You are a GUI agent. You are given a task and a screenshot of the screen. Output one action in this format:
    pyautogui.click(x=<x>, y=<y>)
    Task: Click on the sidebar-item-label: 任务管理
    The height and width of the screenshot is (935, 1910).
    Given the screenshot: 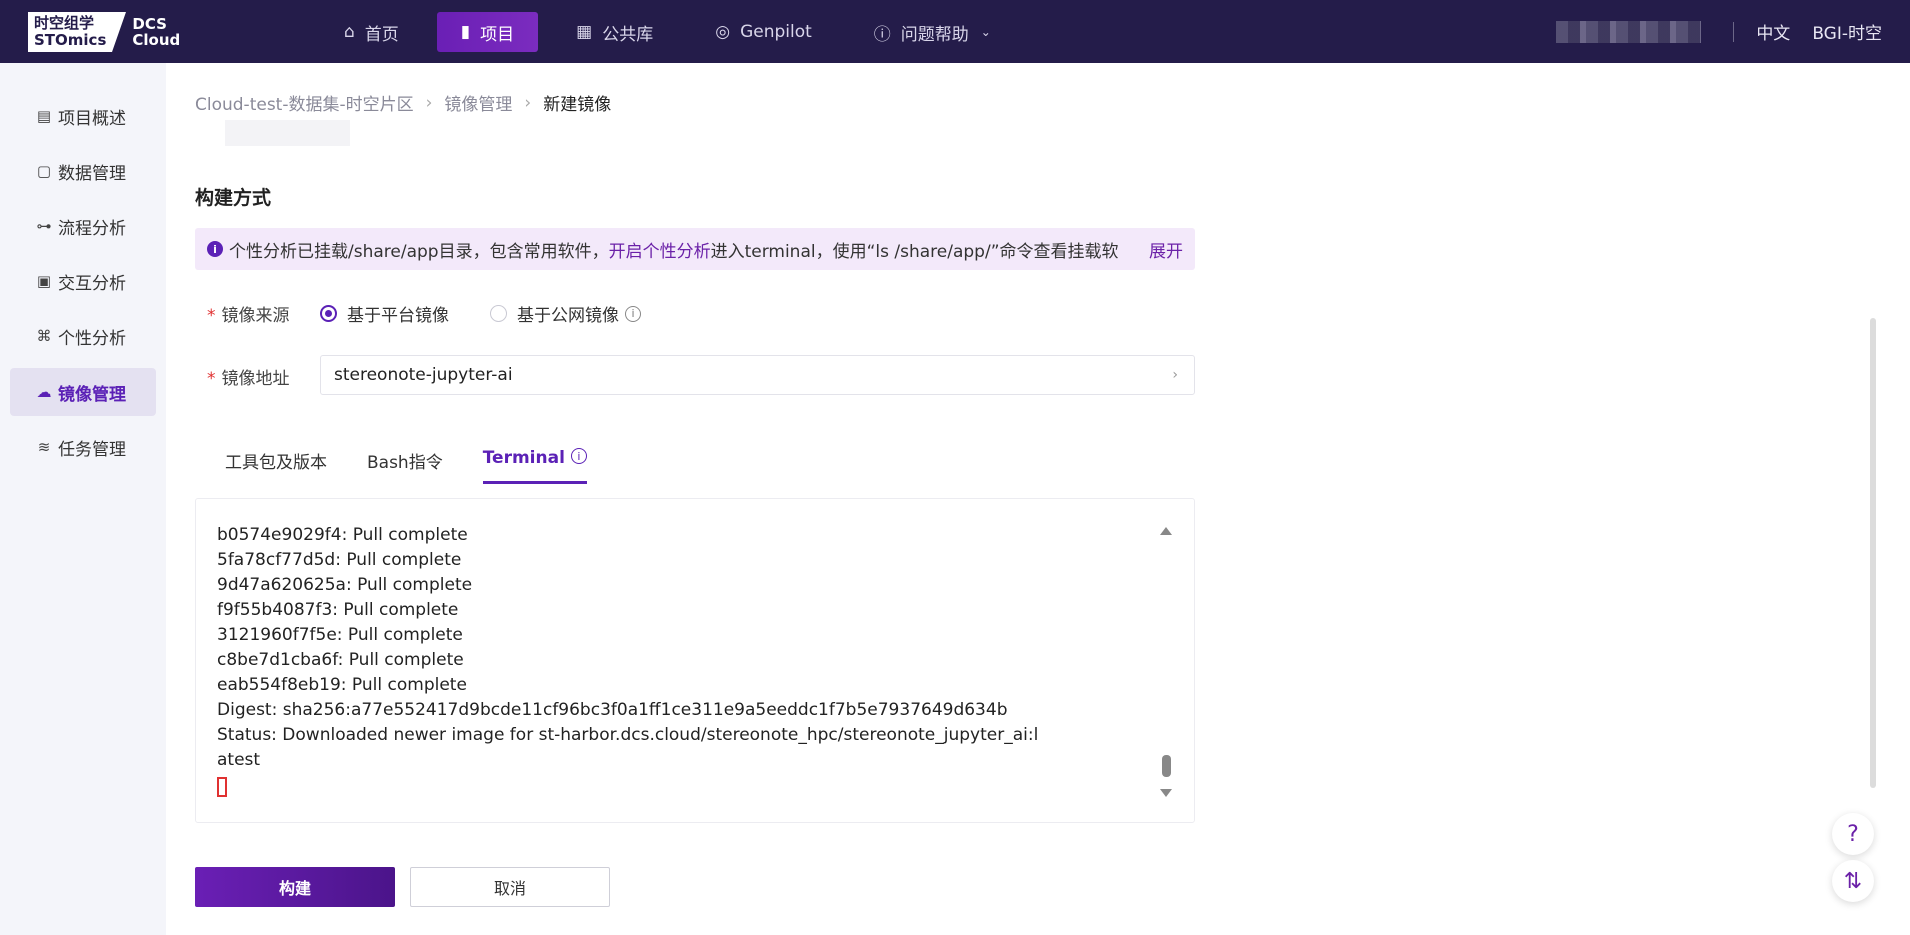 What is the action you would take?
    pyautogui.click(x=92, y=449)
    